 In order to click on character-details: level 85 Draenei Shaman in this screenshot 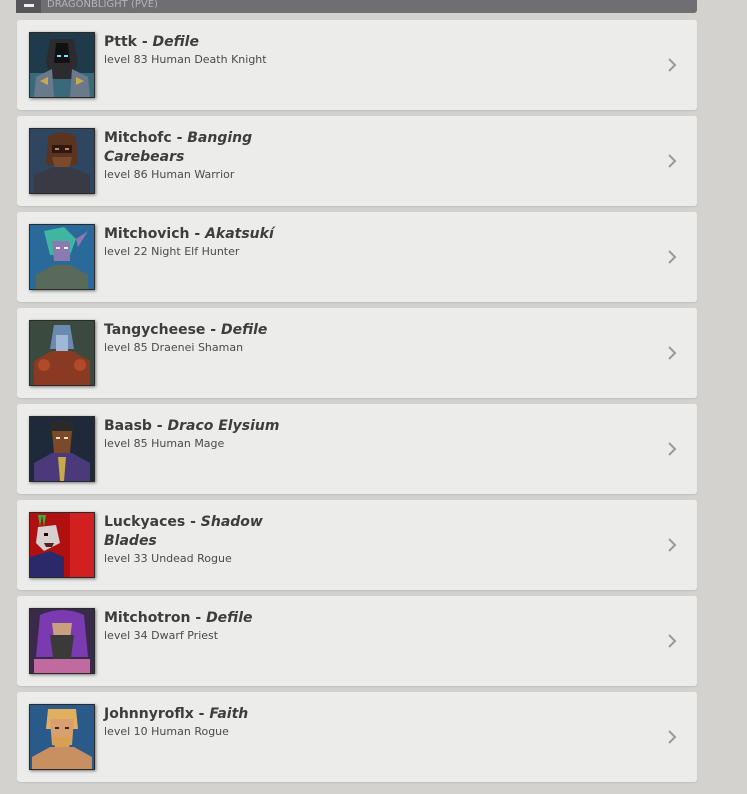, I will do `click(174, 347)`.